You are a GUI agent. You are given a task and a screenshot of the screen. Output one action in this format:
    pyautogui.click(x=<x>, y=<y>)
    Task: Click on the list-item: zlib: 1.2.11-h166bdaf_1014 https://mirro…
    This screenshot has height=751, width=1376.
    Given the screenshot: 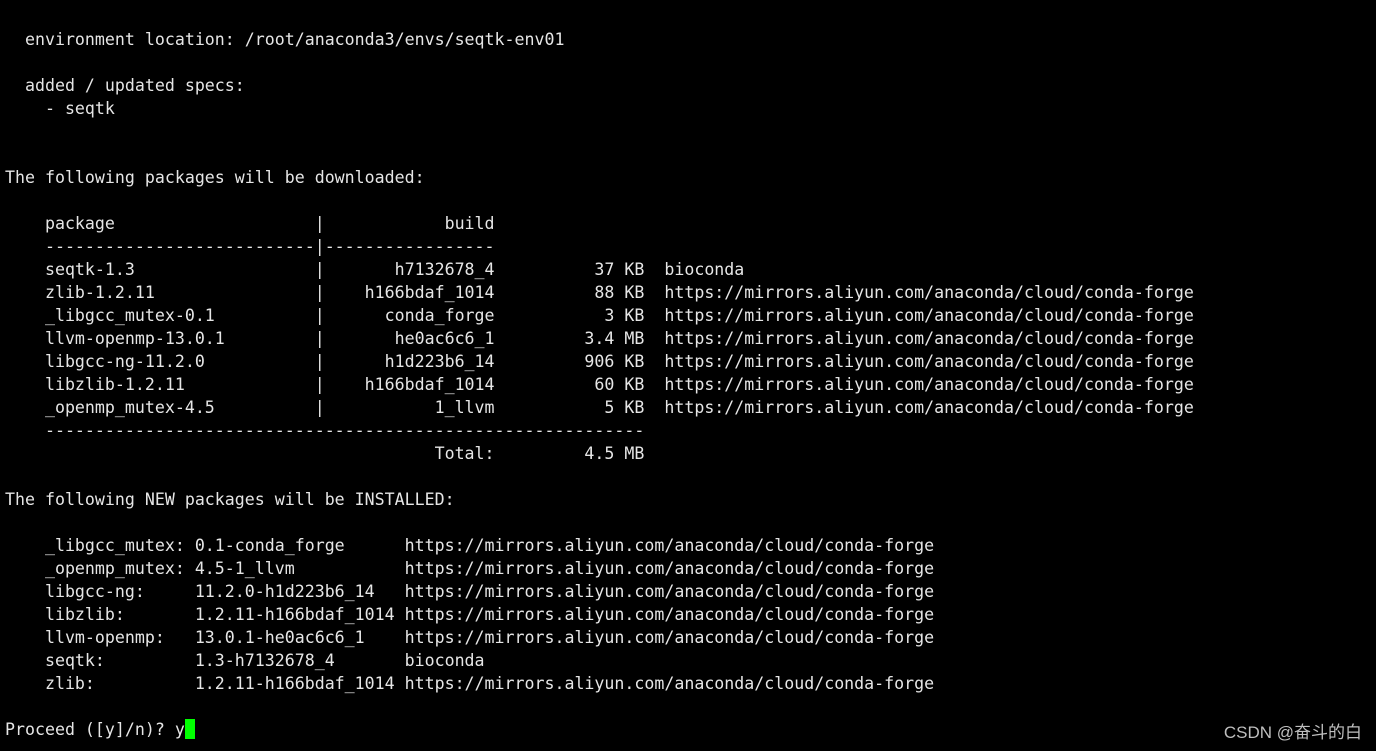 What is the action you would take?
    pyautogui.click(x=470, y=683)
    